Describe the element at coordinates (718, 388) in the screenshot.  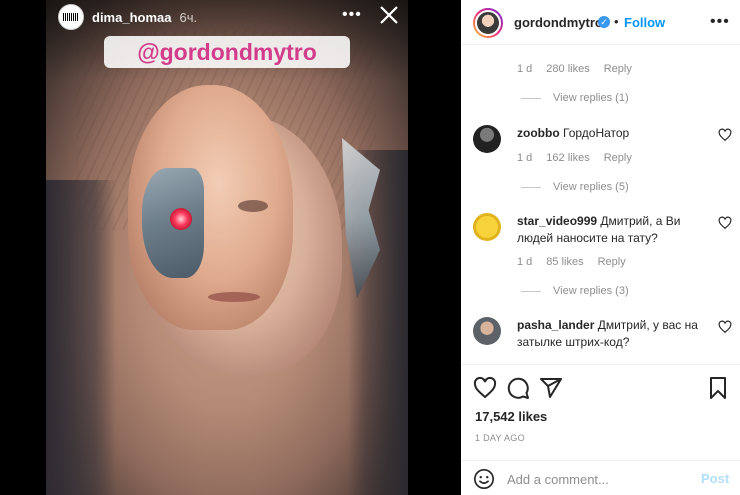
I see `save-icon` at that location.